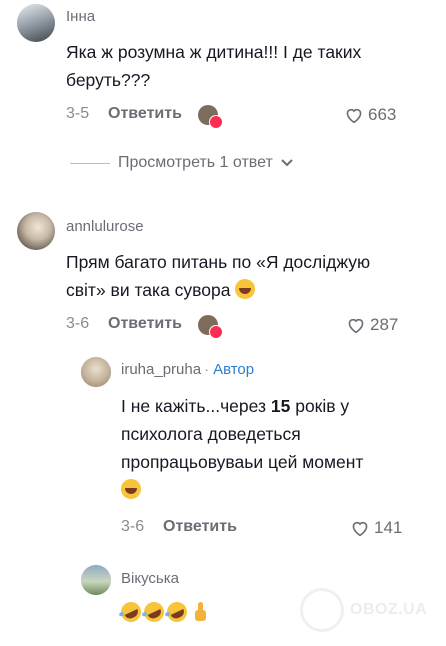  I want to click on like-button: 663, so click(370, 115).